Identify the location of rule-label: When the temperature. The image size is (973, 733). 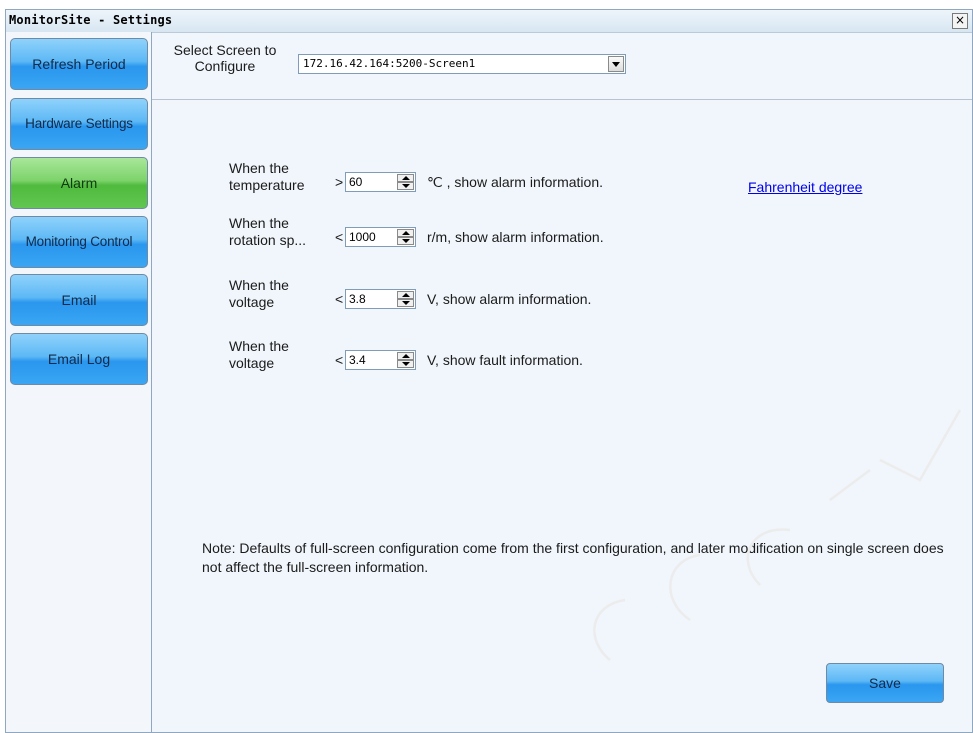
(267, 176).